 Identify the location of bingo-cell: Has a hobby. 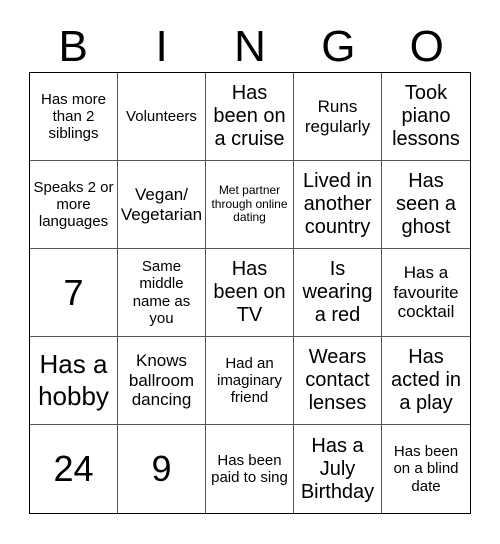
(74, 381).